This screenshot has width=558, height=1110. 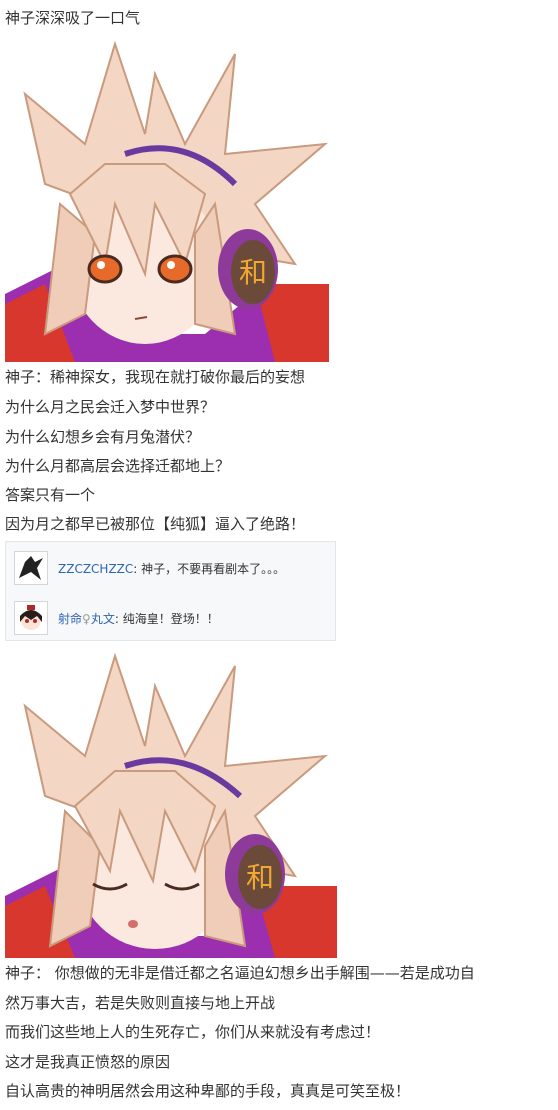 What do you see at coordinates (88, 1062) in the screenshot?
I see `post-line: 这才是我真正愤怒的原因` at bounding box center [88, 1062].